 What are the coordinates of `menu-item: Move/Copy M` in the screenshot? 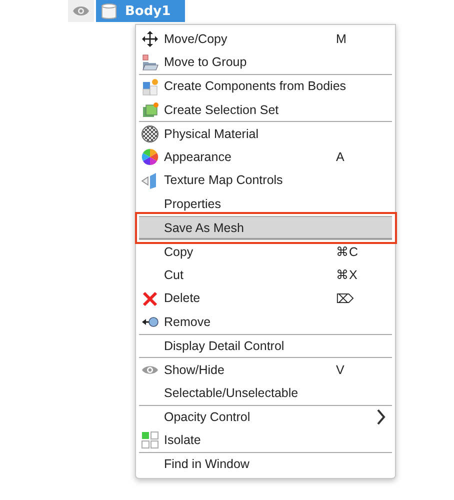 It's located at (265, 39).